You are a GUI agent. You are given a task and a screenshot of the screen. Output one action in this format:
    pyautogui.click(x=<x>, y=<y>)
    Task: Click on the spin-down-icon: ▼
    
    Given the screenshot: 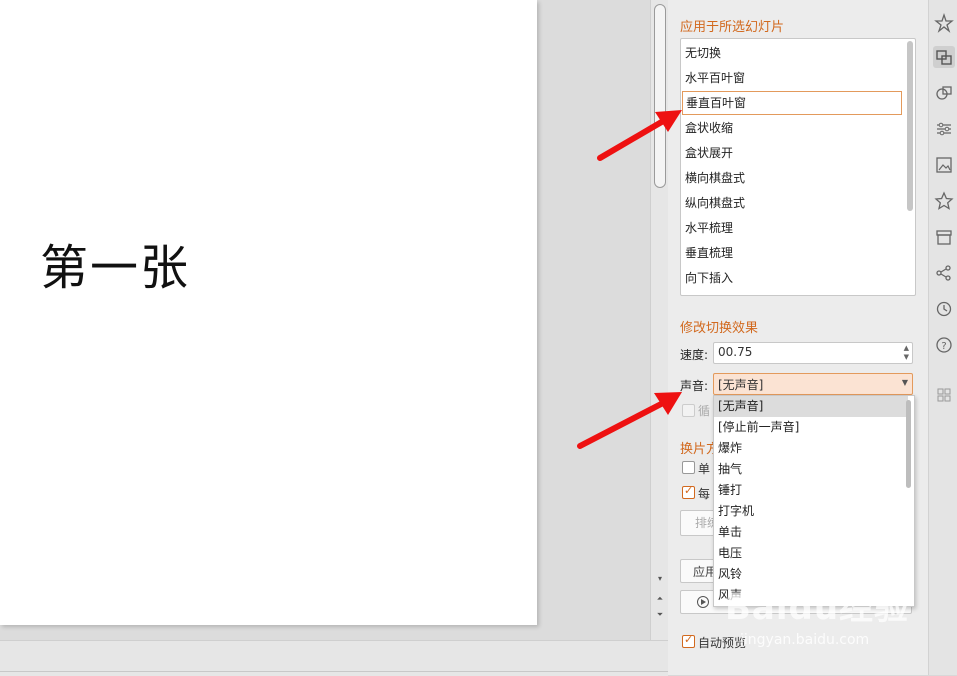 What is the action you would take?
    pyautogui.click(x=906, y=357)
    